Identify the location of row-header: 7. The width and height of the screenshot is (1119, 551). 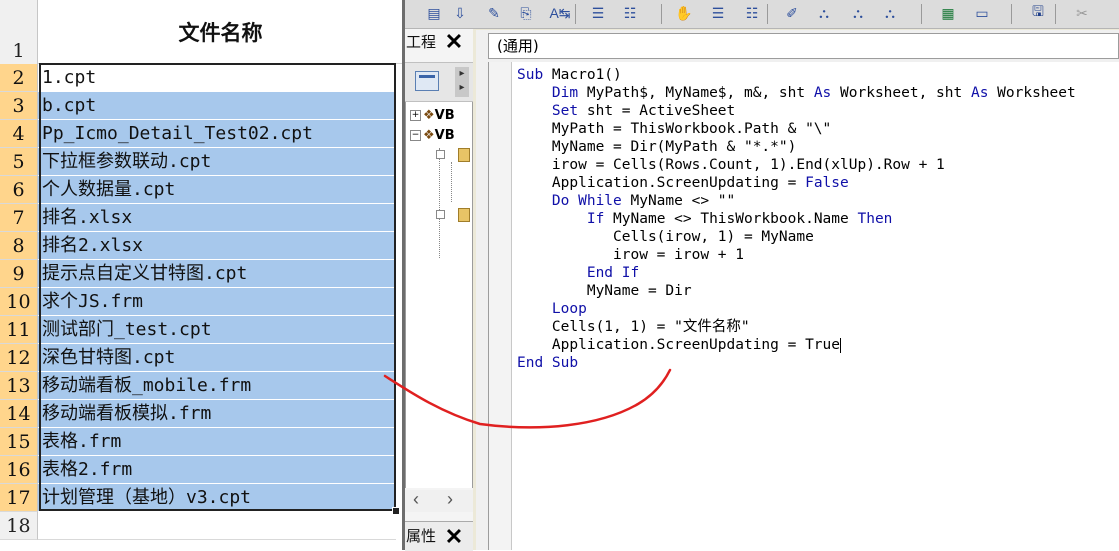
(19, 218).